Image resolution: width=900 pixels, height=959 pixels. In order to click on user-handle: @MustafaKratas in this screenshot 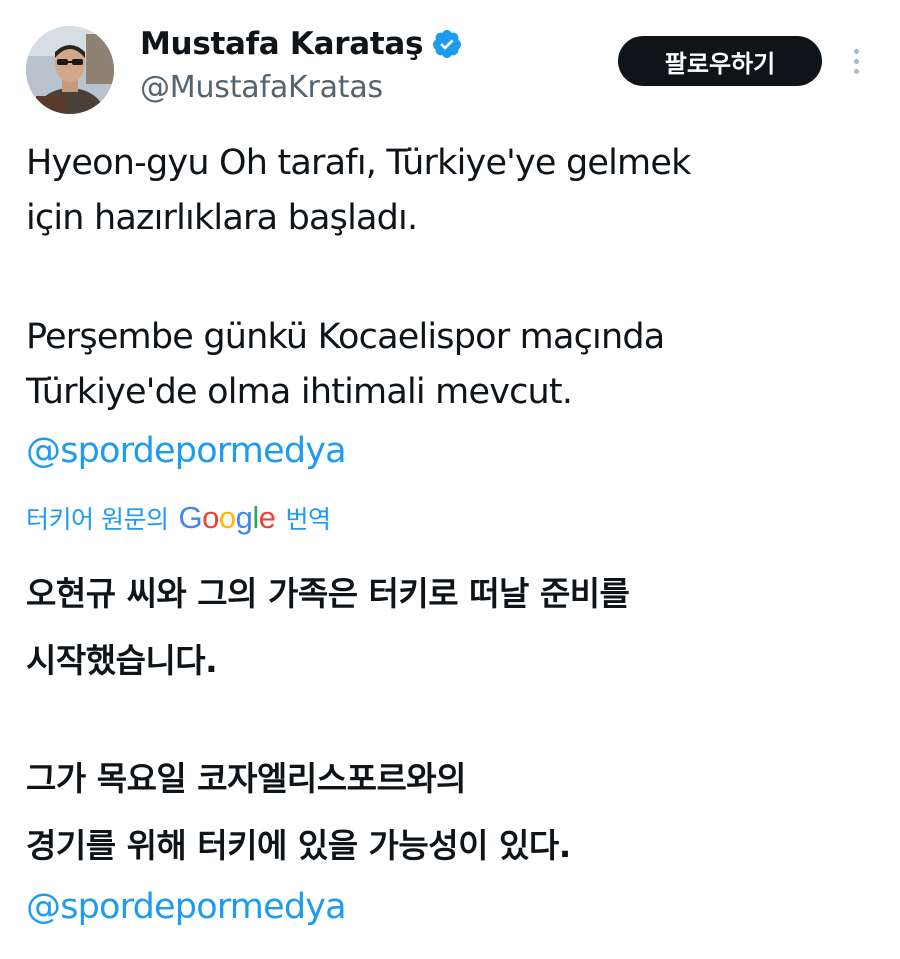, I will do `click(301, 87)`.